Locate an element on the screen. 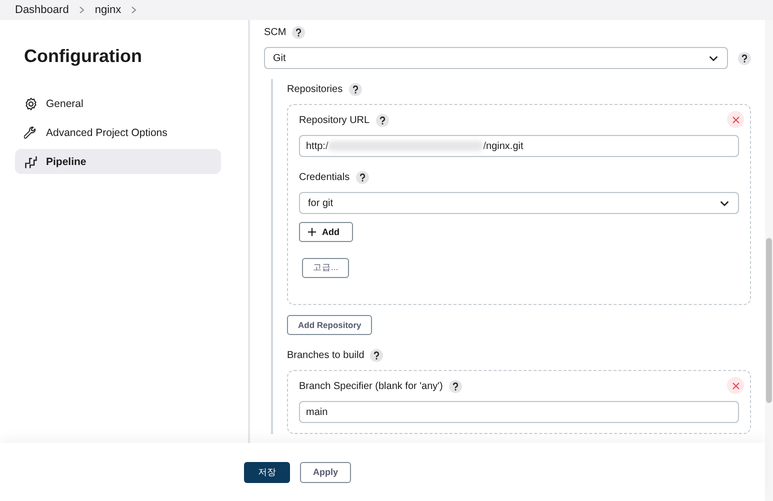 Image resolution: width=773 pixels, height=501 pixels. add-repository-button: Add Repository is located at coordinates (329, 325).